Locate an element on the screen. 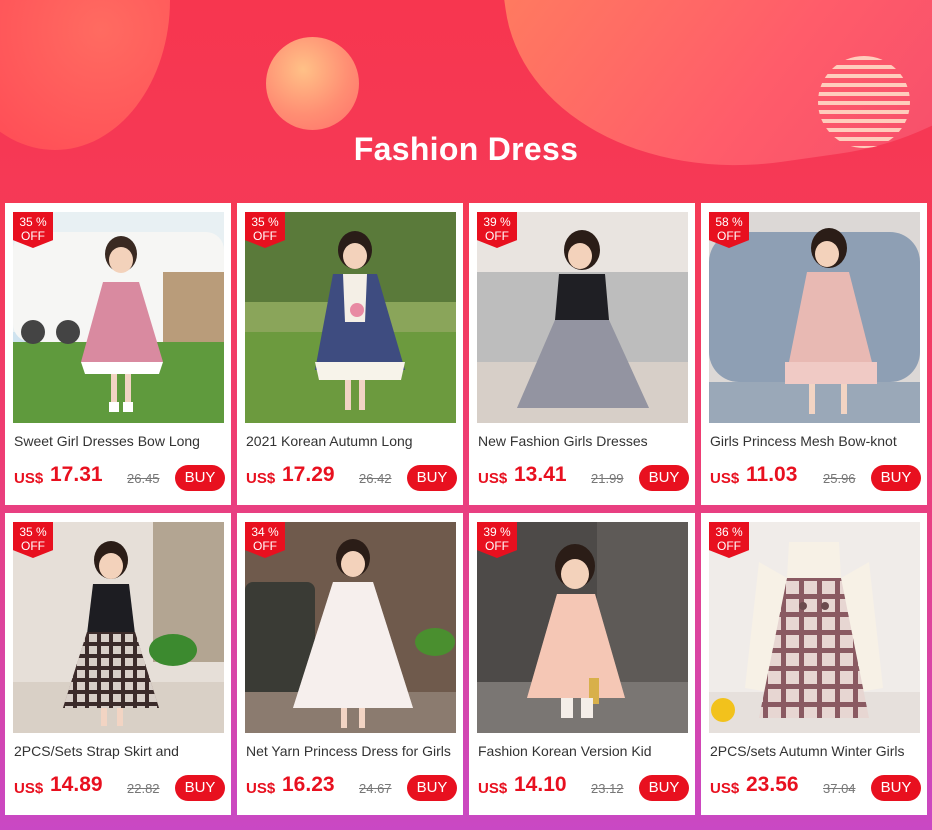 Image resolution: width=932 pixels, height=830 pixels. decor-circle is located at coordinates (312, 83).